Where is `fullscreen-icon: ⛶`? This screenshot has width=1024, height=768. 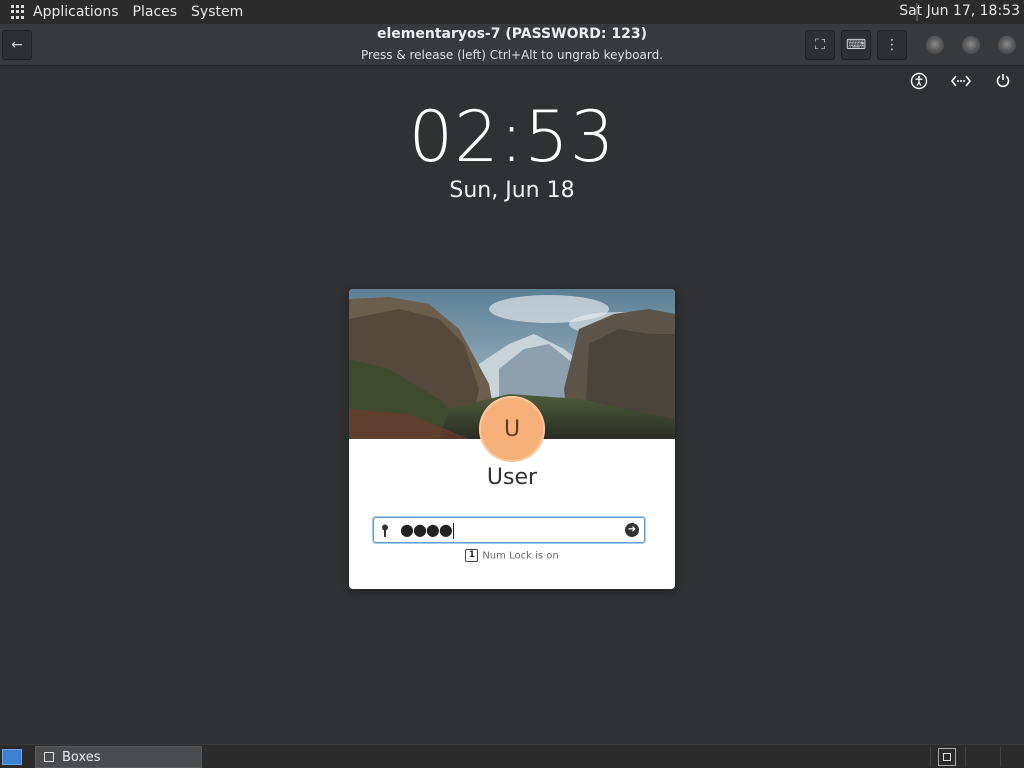
fullscreen-icon: ⛶ is located at coordinates (820, 45).